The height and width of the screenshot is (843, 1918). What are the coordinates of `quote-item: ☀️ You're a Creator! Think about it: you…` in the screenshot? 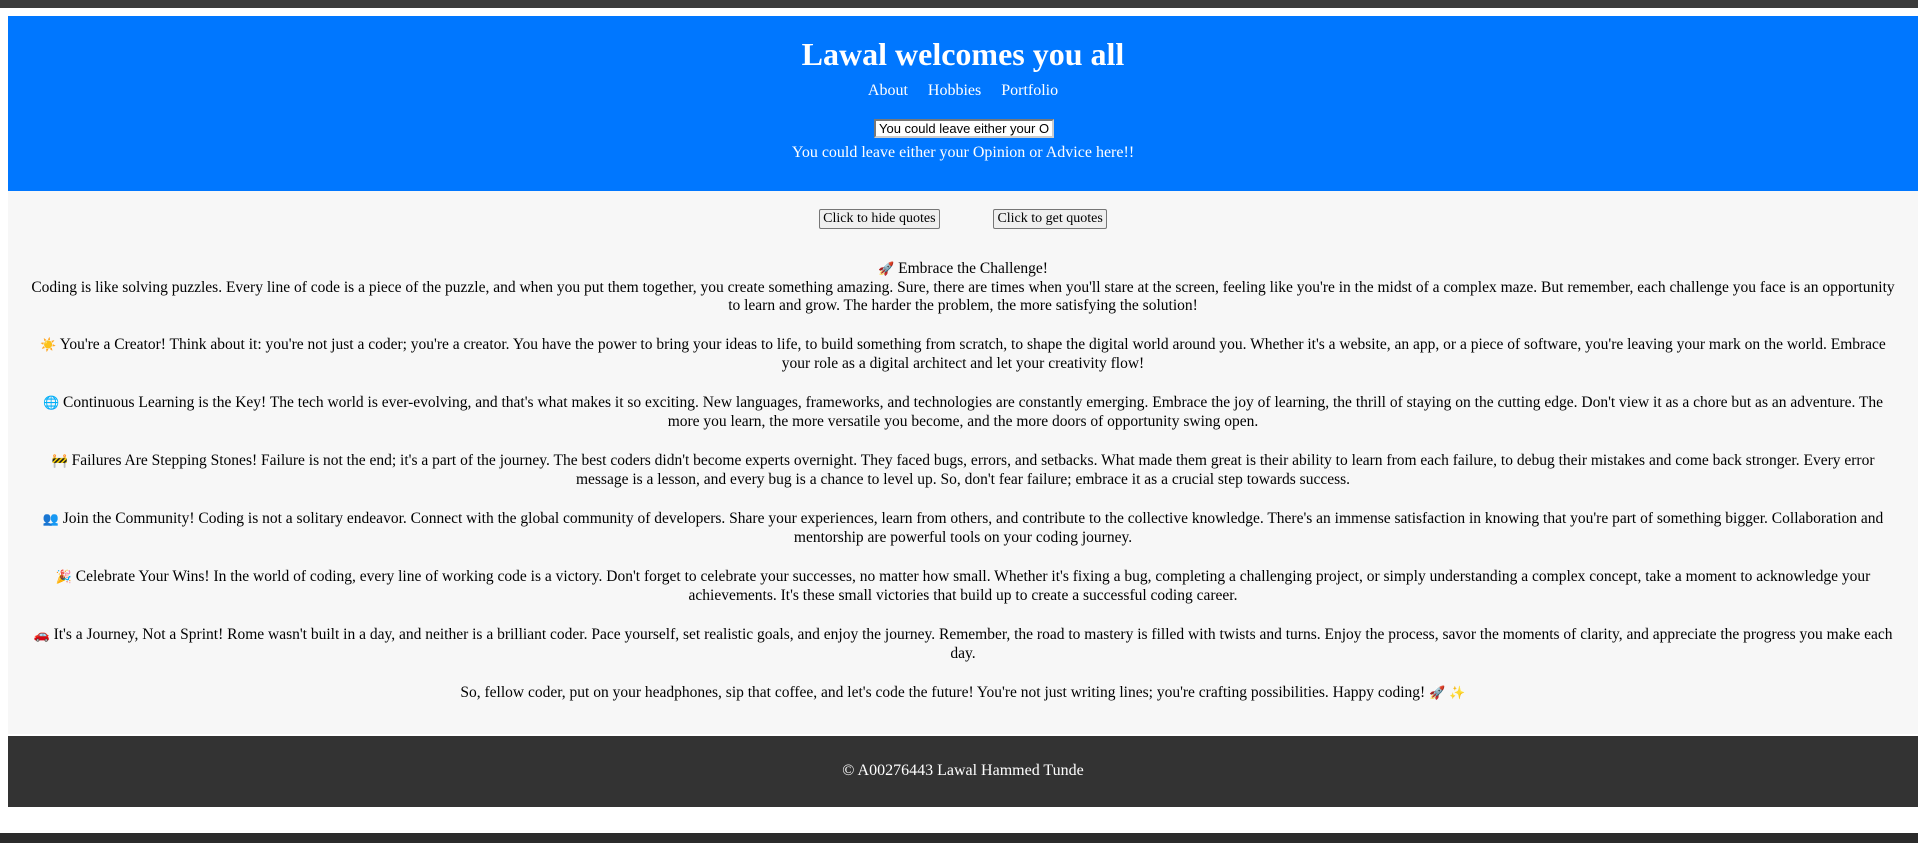 It's located at (963, 354).